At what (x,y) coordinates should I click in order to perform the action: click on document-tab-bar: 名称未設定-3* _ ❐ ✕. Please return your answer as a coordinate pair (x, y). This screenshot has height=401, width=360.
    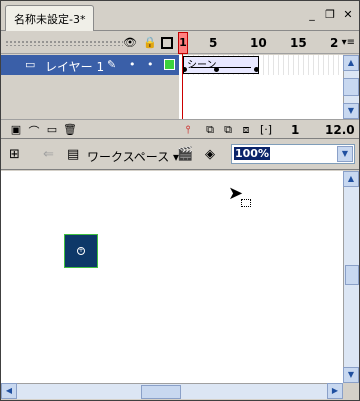
    Looking at the image, I should click on (180, 16).